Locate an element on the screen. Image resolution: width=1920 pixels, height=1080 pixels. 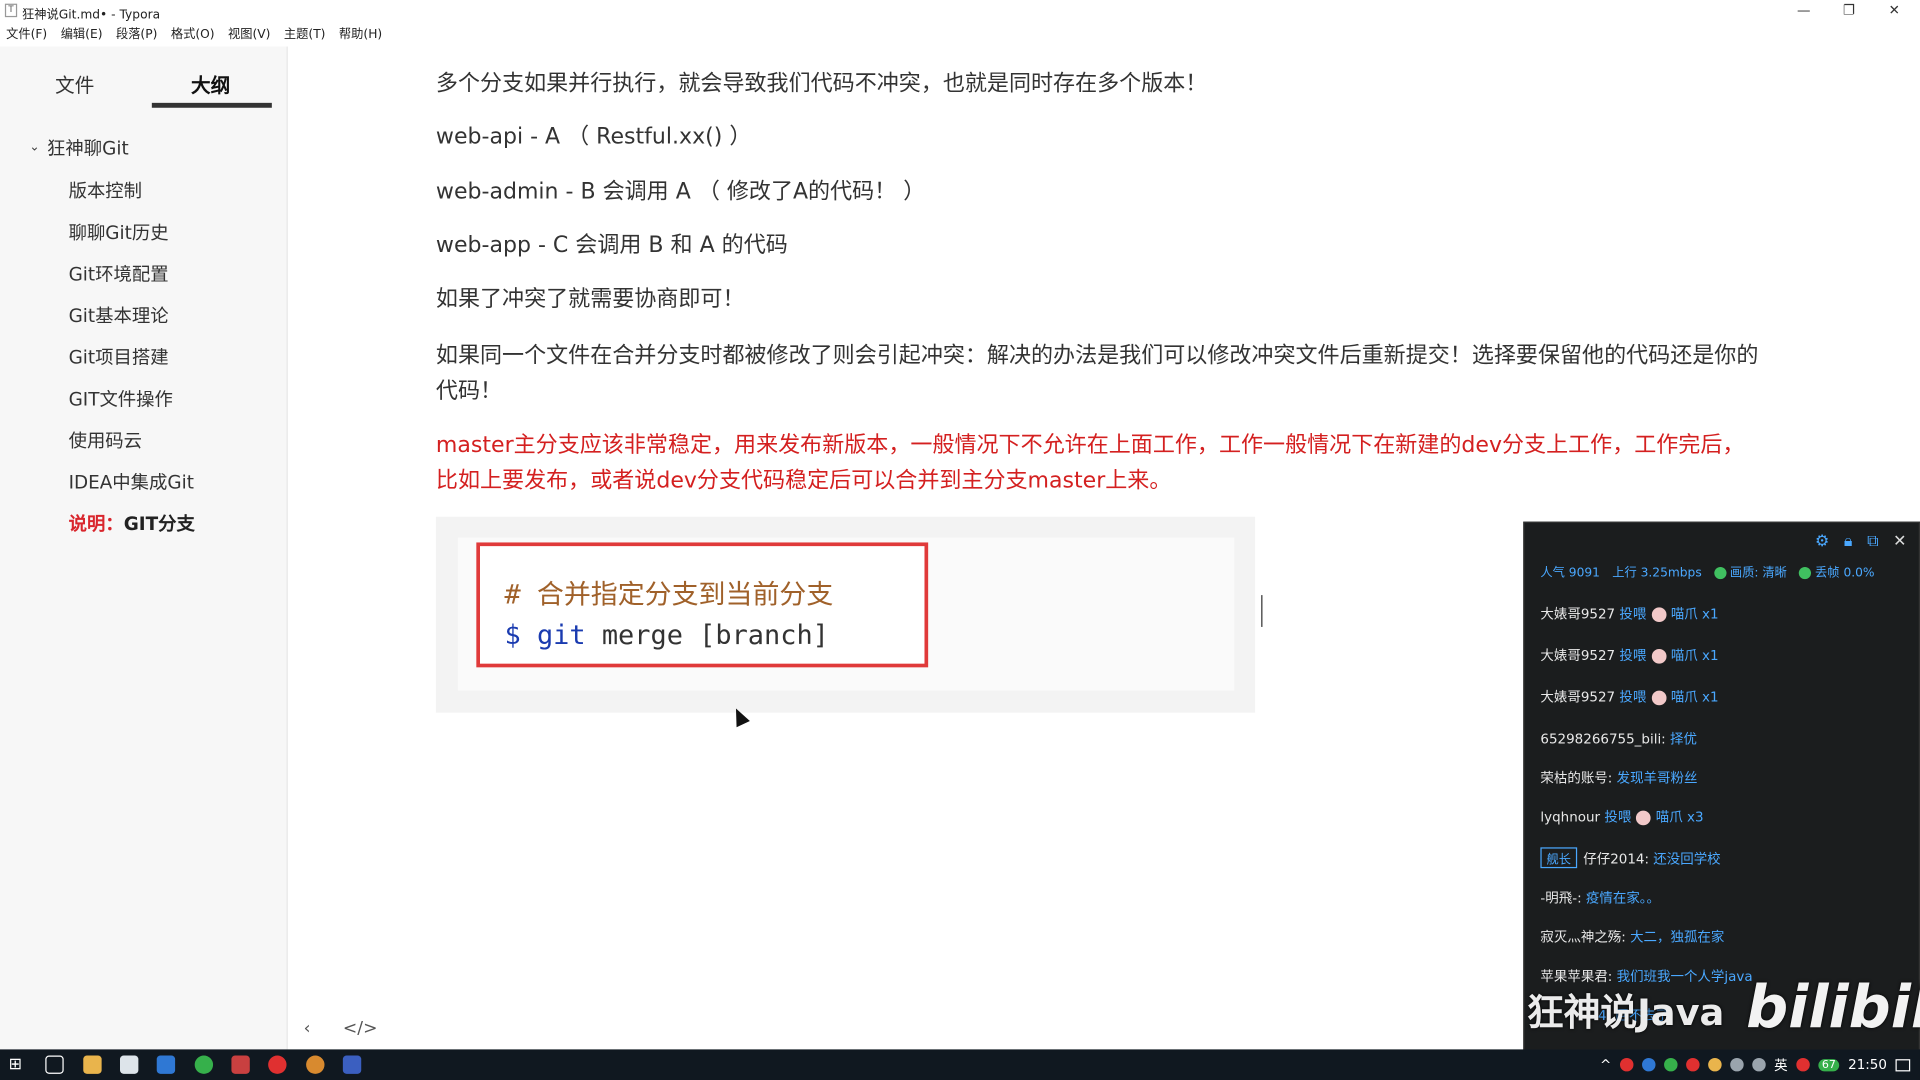
intellij-idea-icon is located at coordinates (352, 1064).